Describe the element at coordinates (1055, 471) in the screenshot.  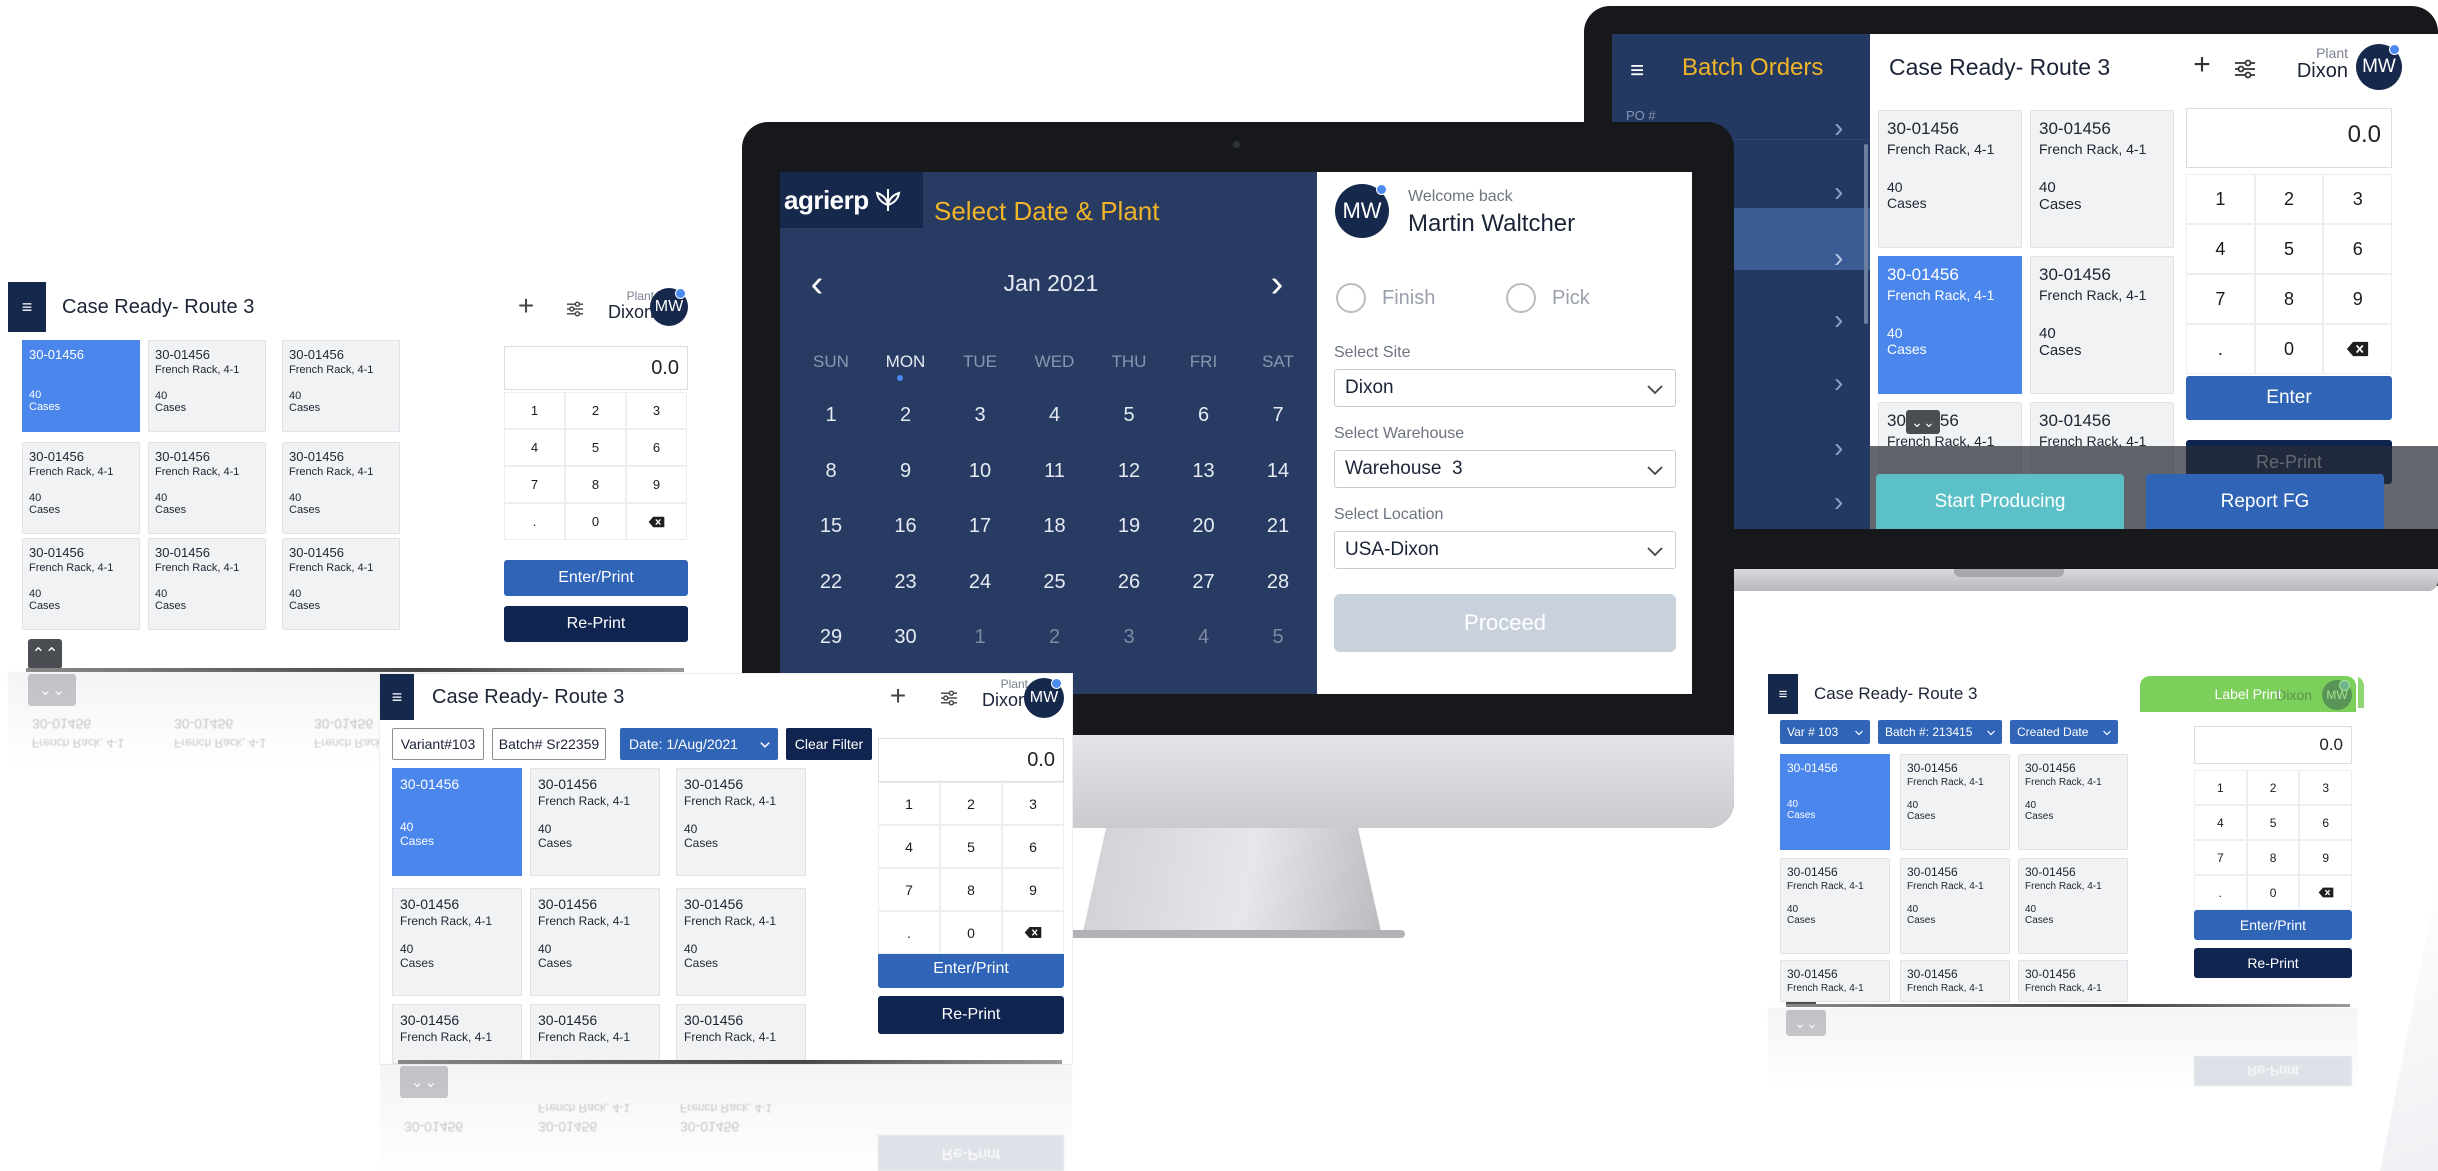
I see `calendar-day: 11` at that location.